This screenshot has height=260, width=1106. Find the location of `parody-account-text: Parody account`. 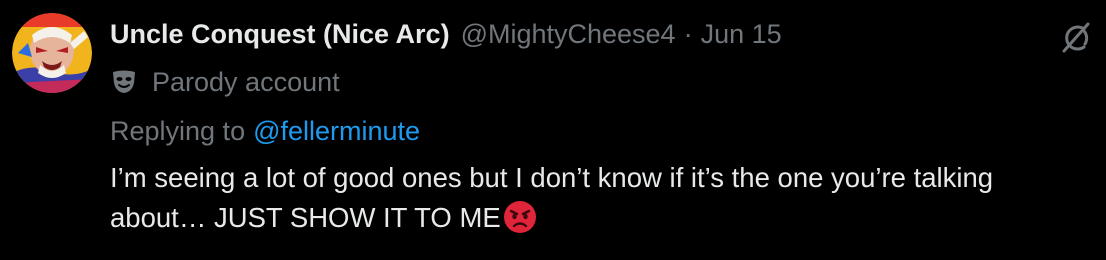

parody-account-text: Parody account is located at coordinates (246, 81).